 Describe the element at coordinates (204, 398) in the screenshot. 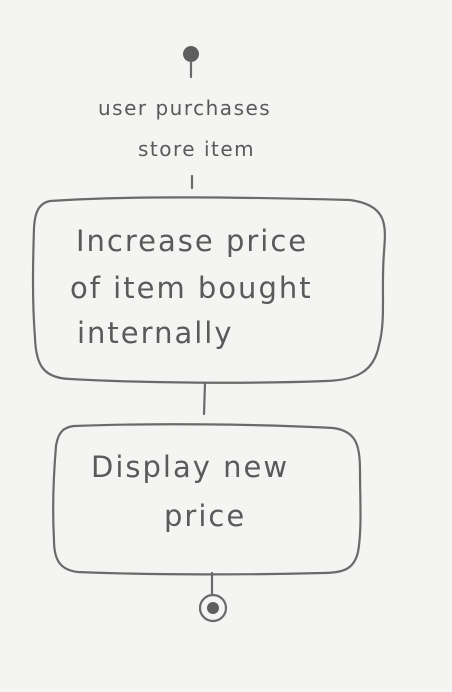

I see `action-connector` at that location.